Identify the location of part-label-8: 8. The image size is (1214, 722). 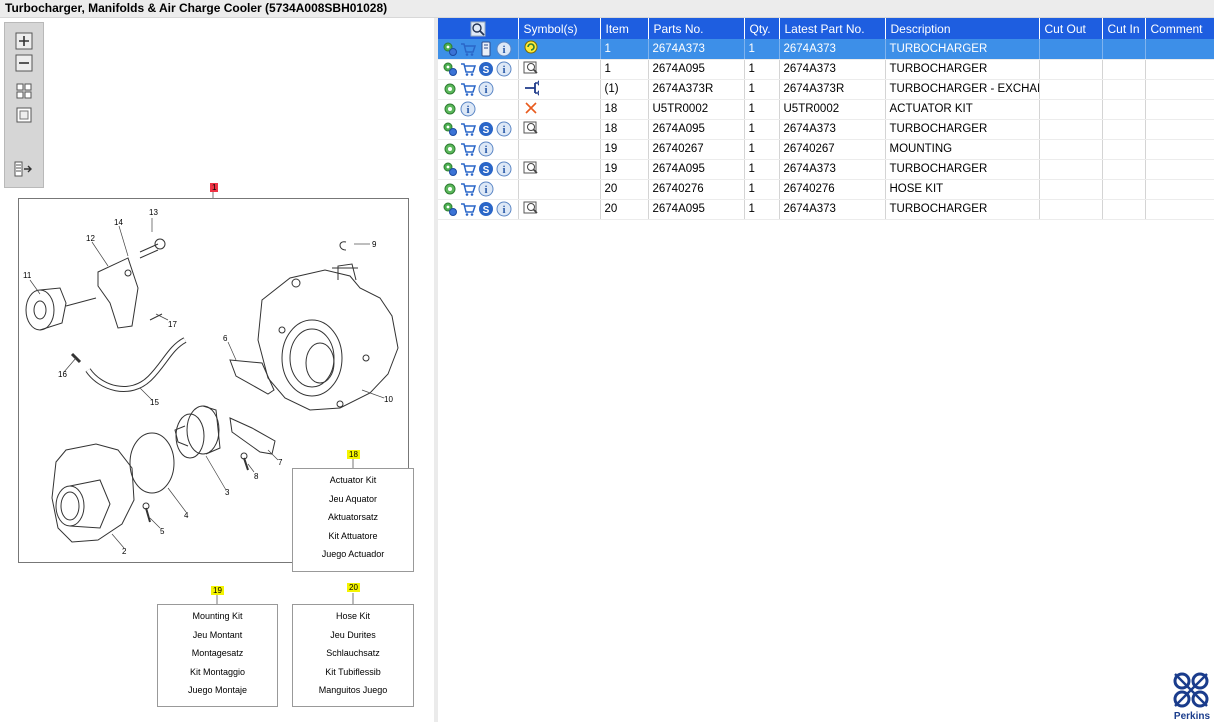
(256, 476).